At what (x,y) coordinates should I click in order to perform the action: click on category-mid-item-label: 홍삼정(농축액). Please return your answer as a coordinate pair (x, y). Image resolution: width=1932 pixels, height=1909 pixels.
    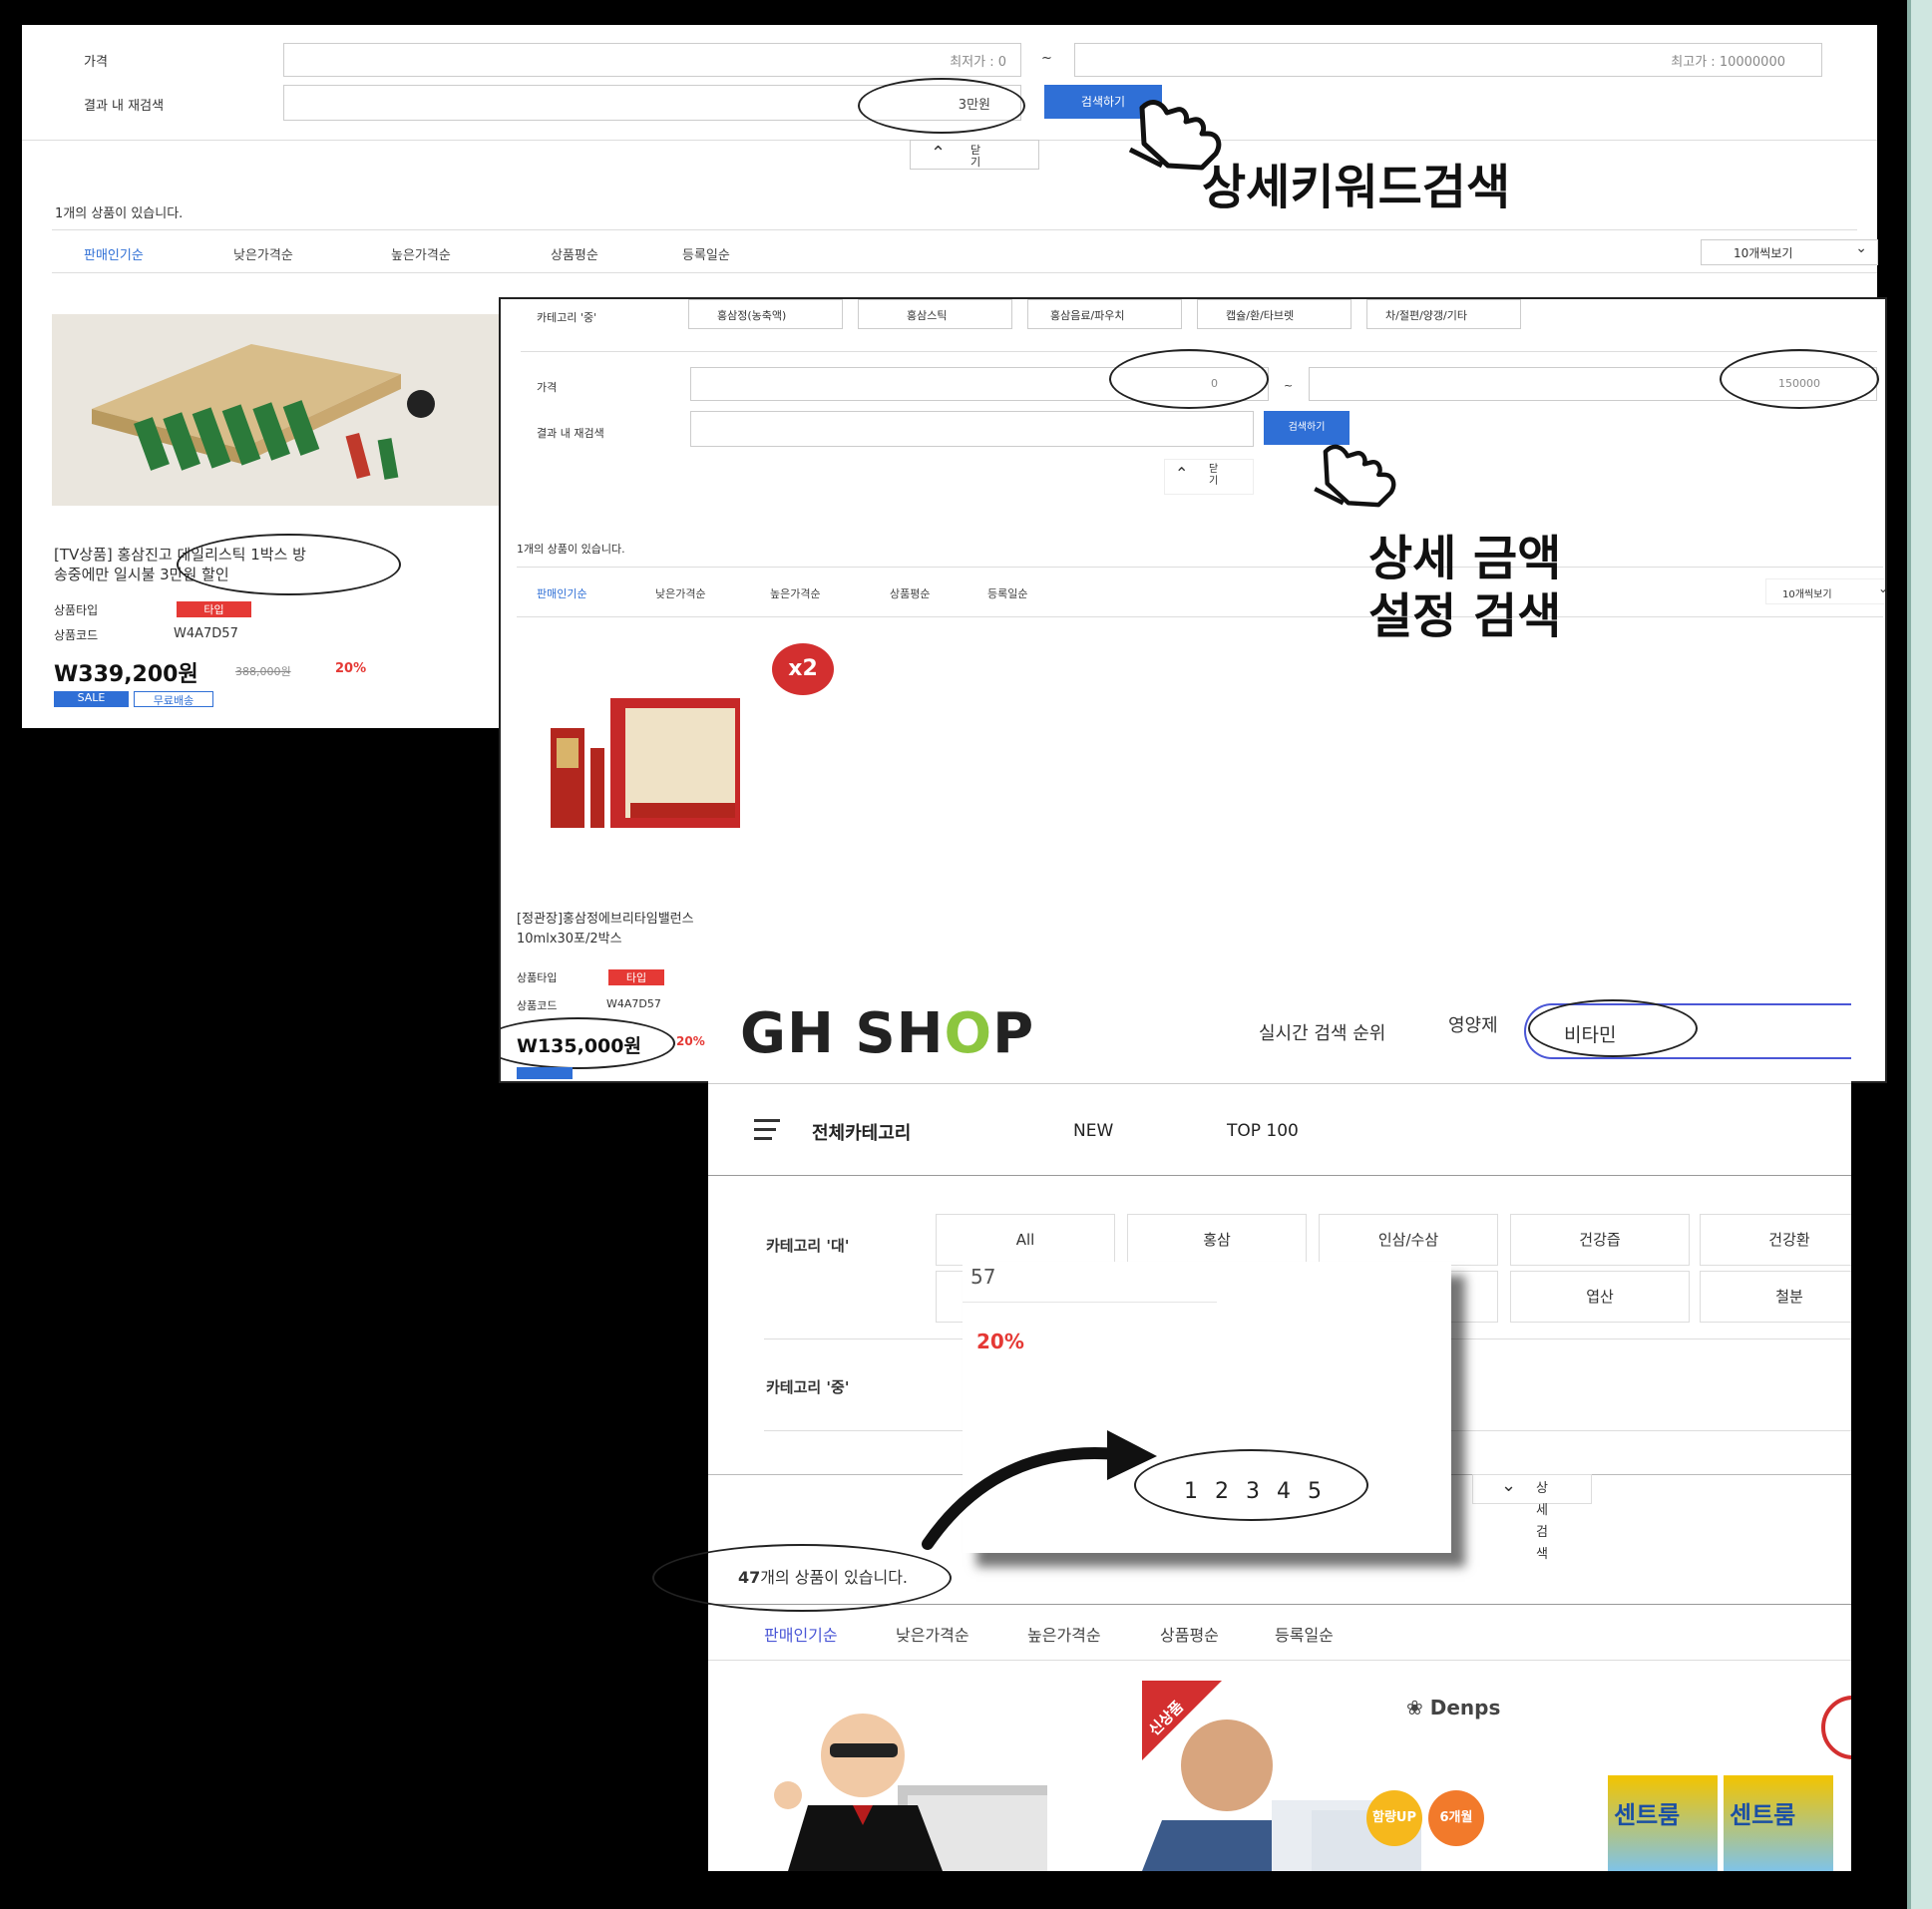
    Looking at the image, I should click on (752, 315).